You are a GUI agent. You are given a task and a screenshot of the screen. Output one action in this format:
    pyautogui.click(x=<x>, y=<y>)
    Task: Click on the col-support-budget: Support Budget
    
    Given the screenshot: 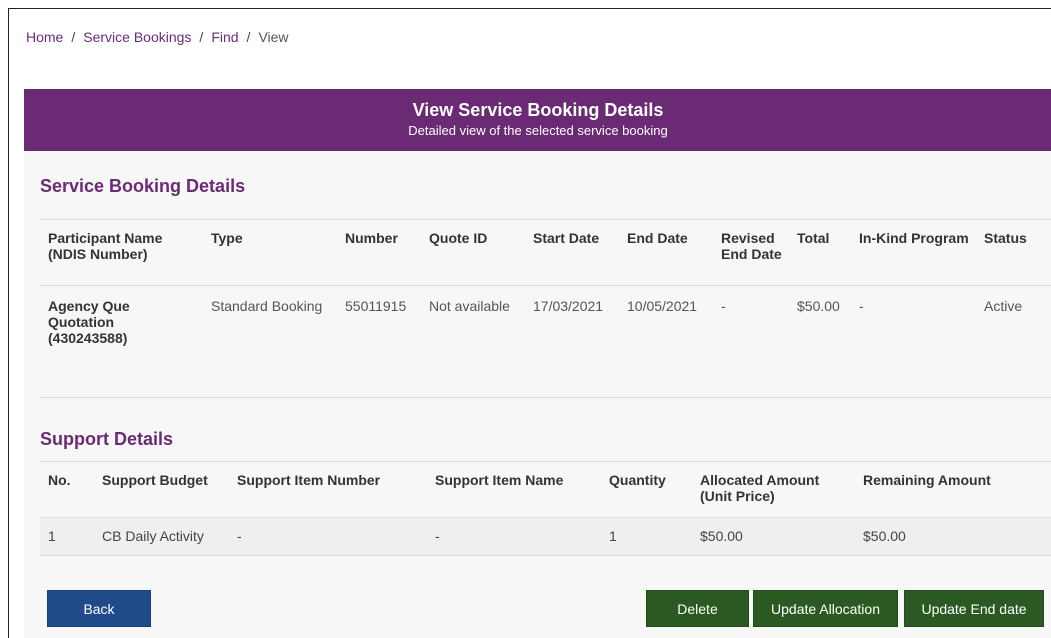 What is the action you would take?
    pyautogui.click(x=155, y=480)
    